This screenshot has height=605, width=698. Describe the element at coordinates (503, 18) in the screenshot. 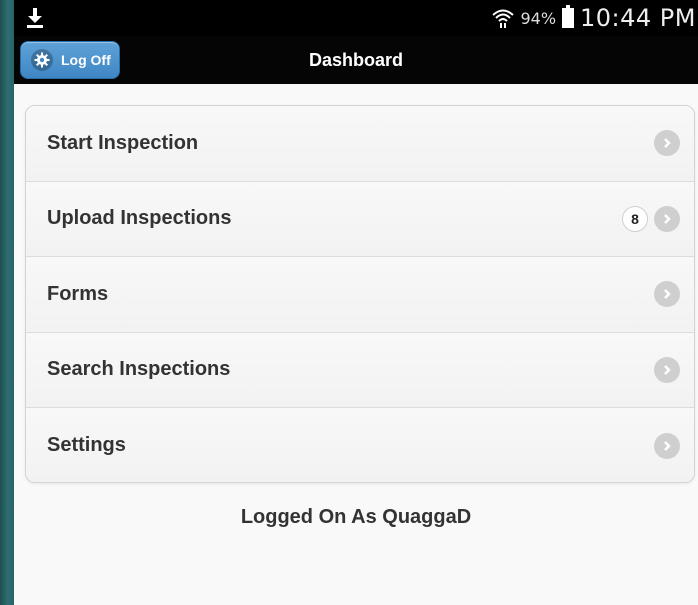

I see `wifi-icon` at that location.